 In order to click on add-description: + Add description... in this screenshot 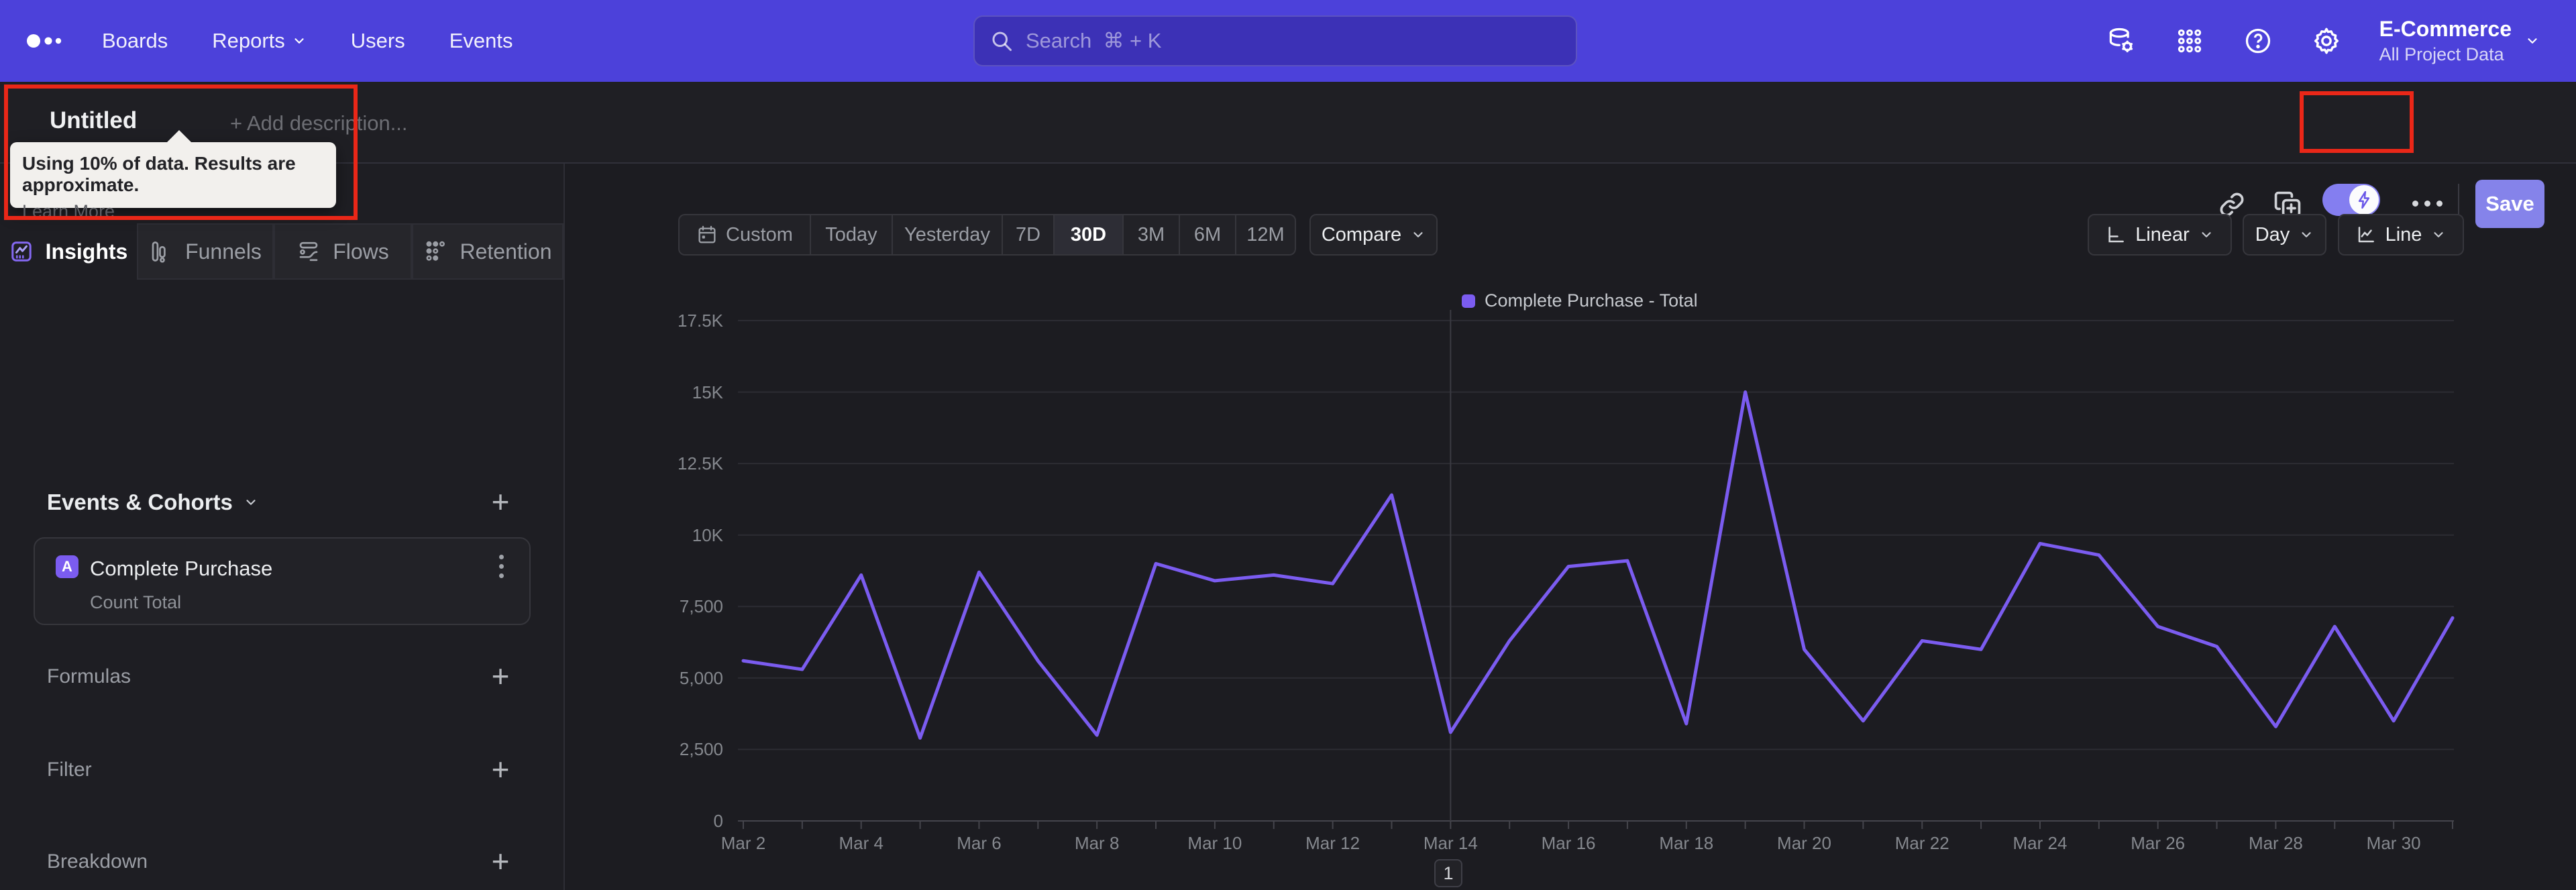, I will do `click(319, 123)`.